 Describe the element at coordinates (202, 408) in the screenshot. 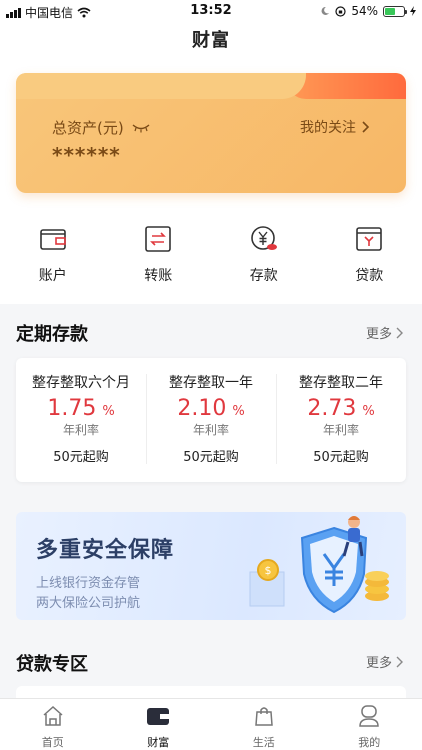

I see `deposit-rate-value: 2.10` at that location.